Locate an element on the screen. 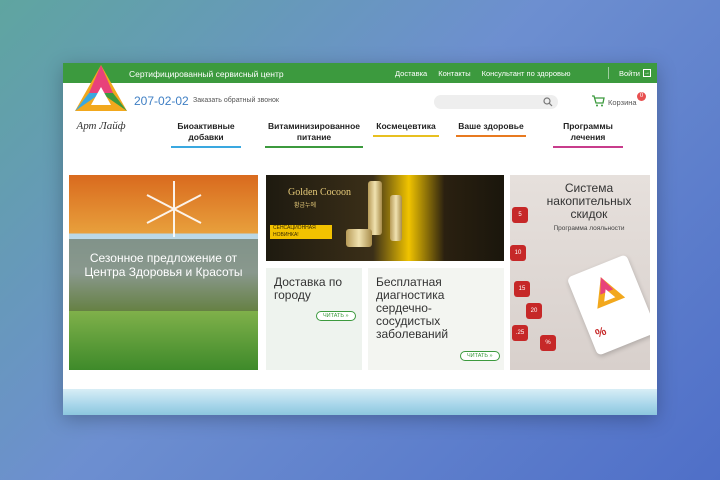 This screenshot has width=720, height=480. brand-subtitle: 황금누에 is located at coordinates (305, 206).